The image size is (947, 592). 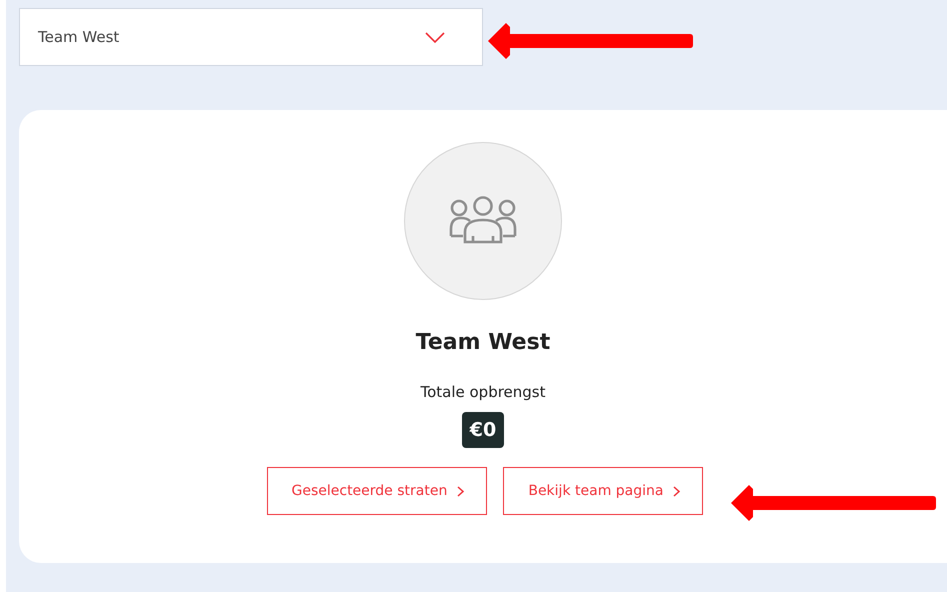 What do you see at coordinates (483, 392) in the screenshot?
I see `revenue-label: Totale opbrengst` at bounding box center [483, 392].